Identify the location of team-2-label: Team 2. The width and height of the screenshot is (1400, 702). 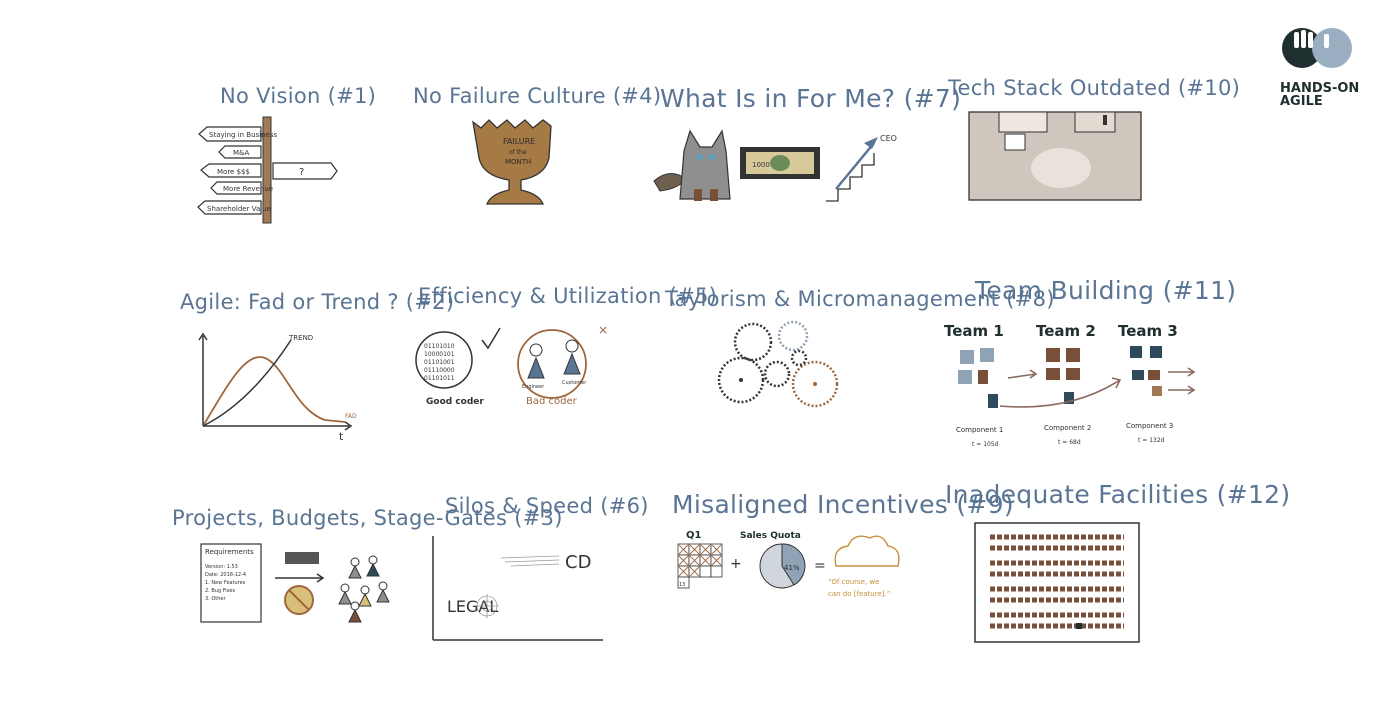
(1066, 331).